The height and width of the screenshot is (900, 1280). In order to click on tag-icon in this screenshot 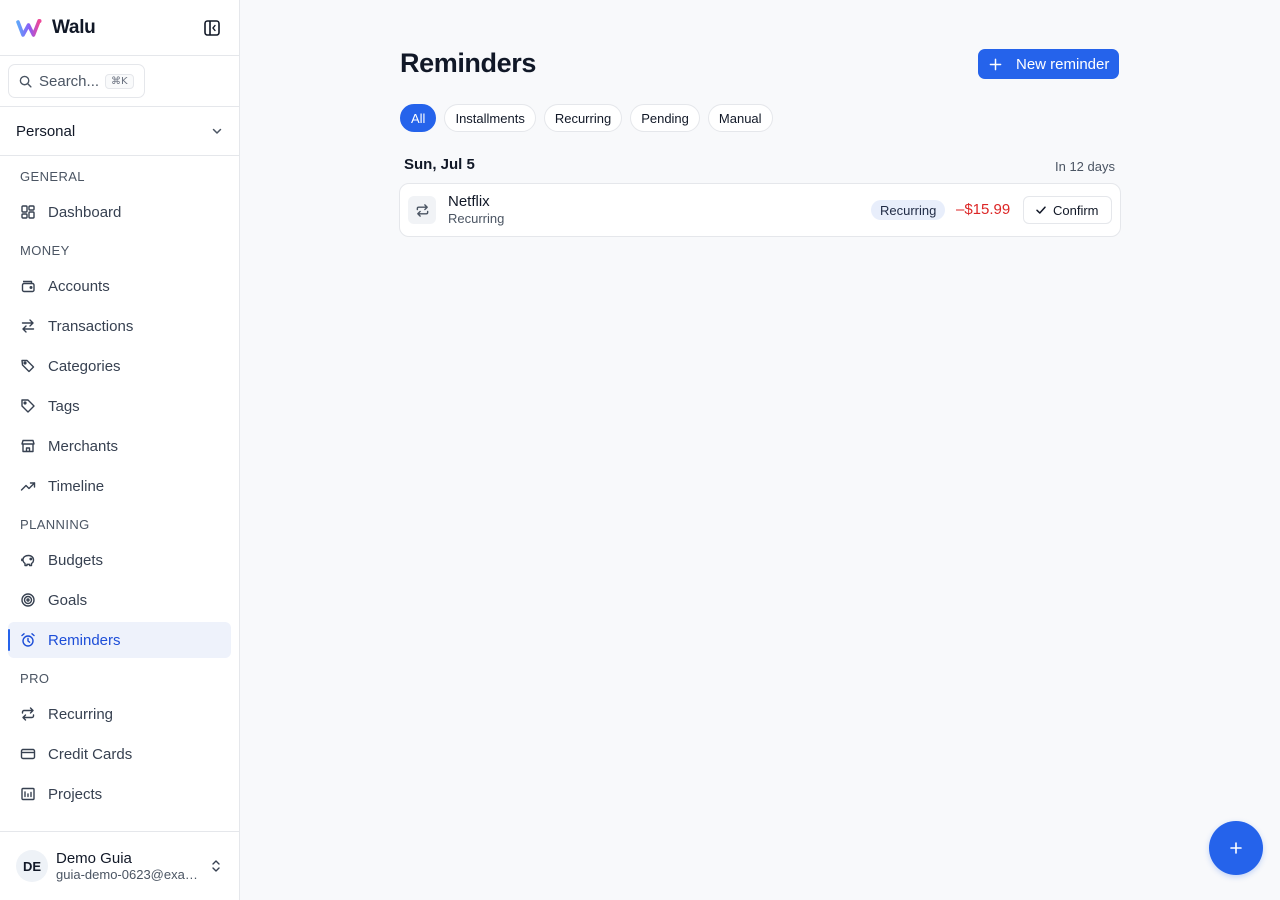, I will do `click(28, 406)`.